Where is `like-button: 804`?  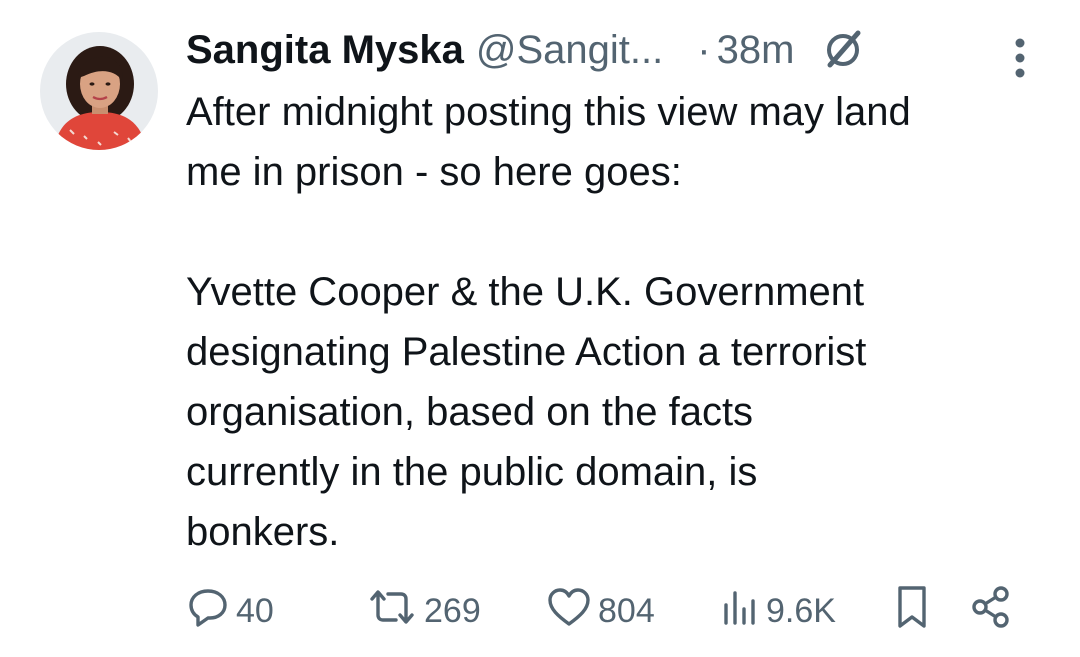 like-button: 804 is located at coordinates (600, 611).